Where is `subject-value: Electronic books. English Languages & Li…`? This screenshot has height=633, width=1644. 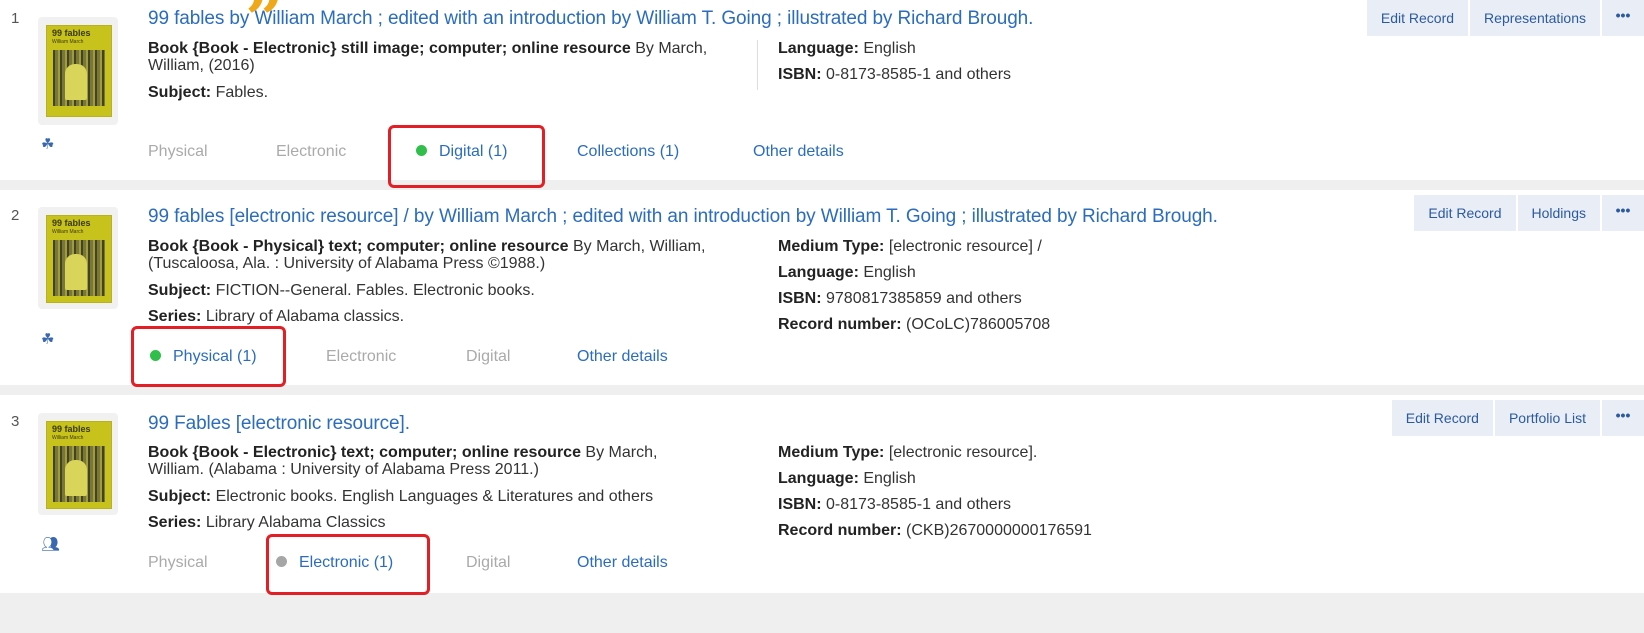 subject-value: Electronic books. English Languages & Li… is located at coordinates (432, 496).